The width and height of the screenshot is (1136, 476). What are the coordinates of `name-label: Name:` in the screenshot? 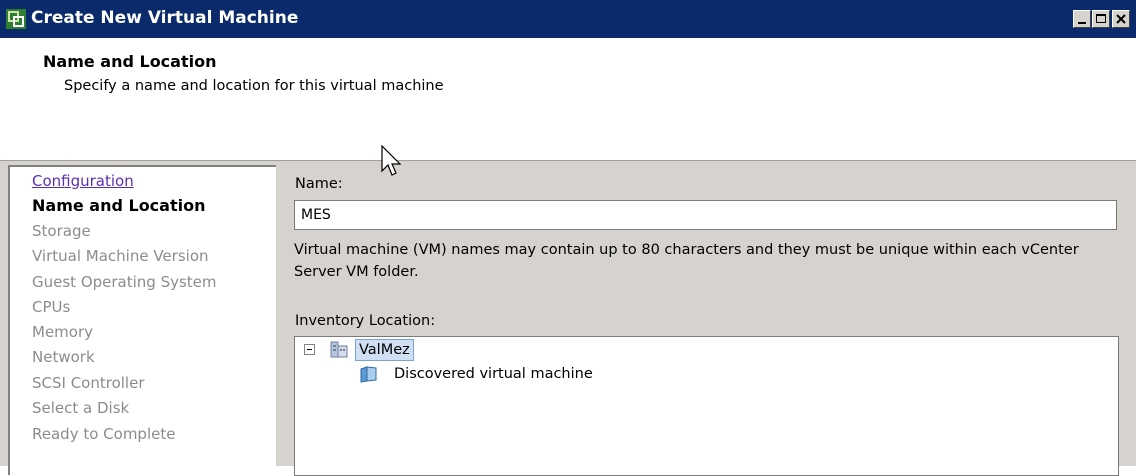 It's located at (319, 184).